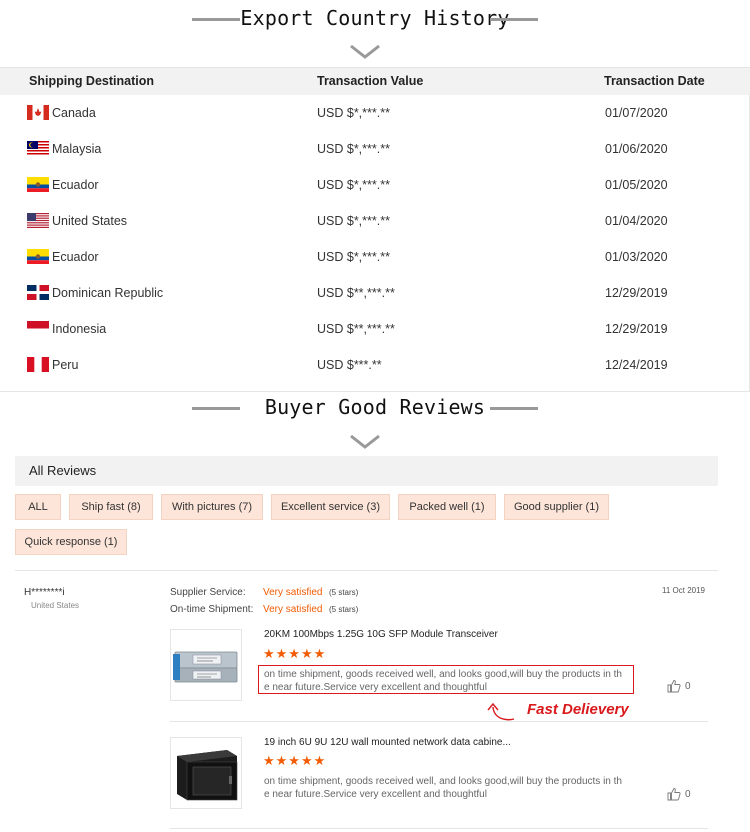  Describe the element at coordinates (293, 592) in the screenshot. I see `supplier-service-value: Very satisfied` at that location.